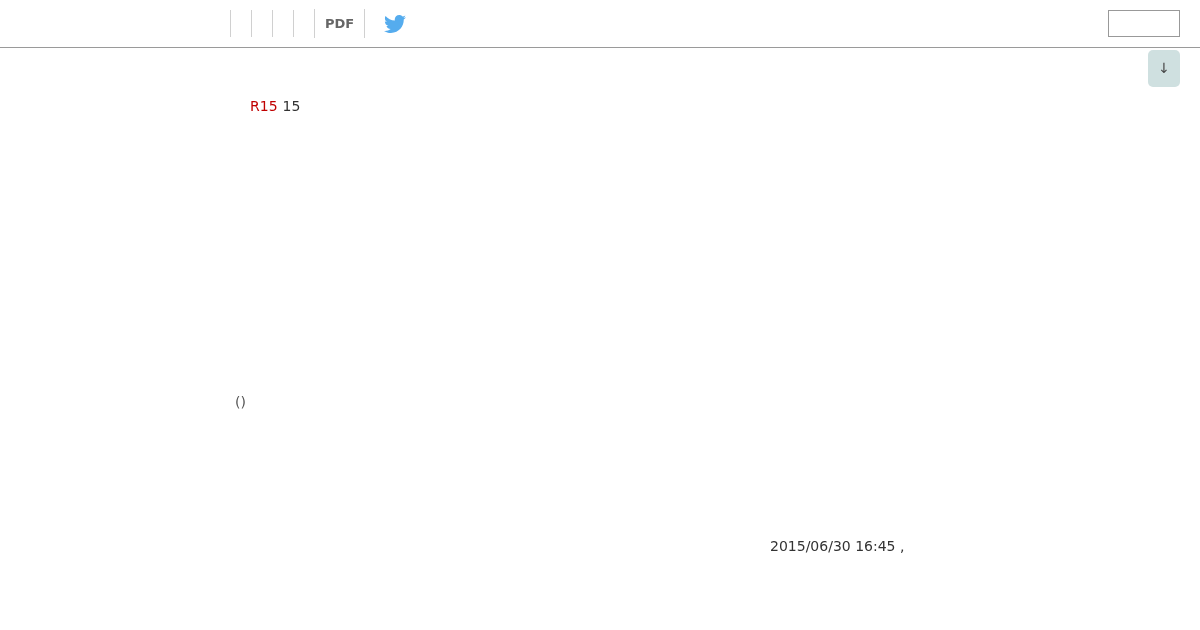 This screenshot has width=1200, height=630. What do you see at coordinates (240, 402) in the screenshot?
I see `caption-text: ()` at bounding box center [240, 402].